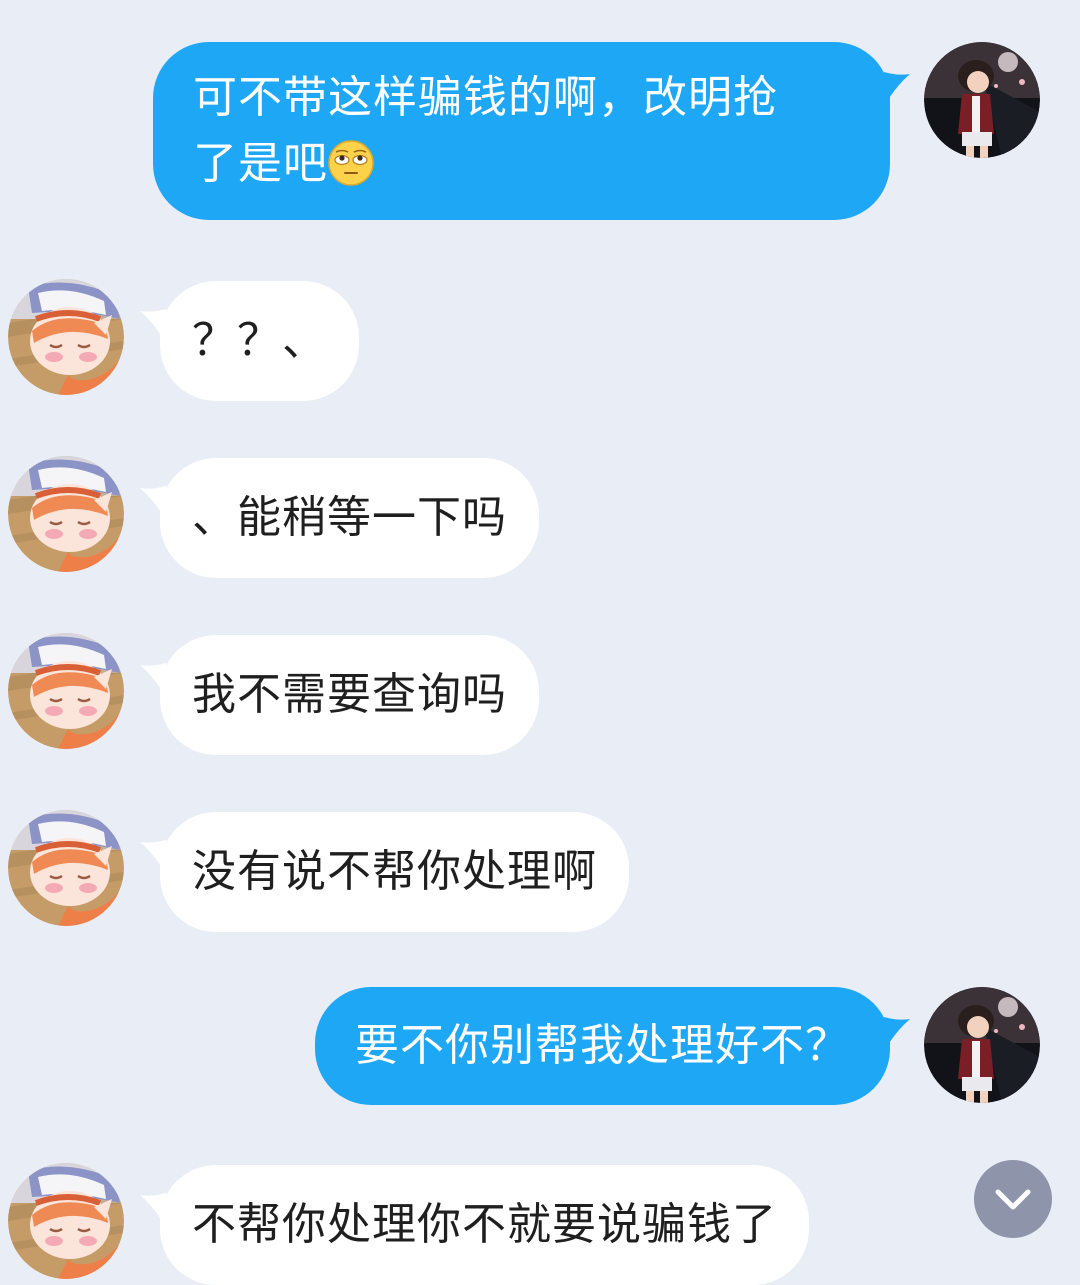 The height and width of the screenshot is (1285, 1080). What do you see at coordinates (351, 172) in the screenshot?
I see `rolling-eyes-emoji-icon` at bounding box center [351, 172].